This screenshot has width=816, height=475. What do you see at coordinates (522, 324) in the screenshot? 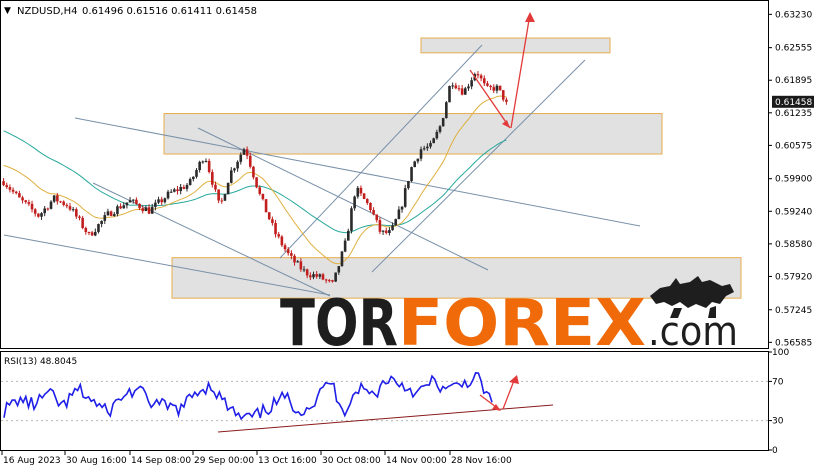
I see `logo-main: FOREX` at bounding box center [522, 324].